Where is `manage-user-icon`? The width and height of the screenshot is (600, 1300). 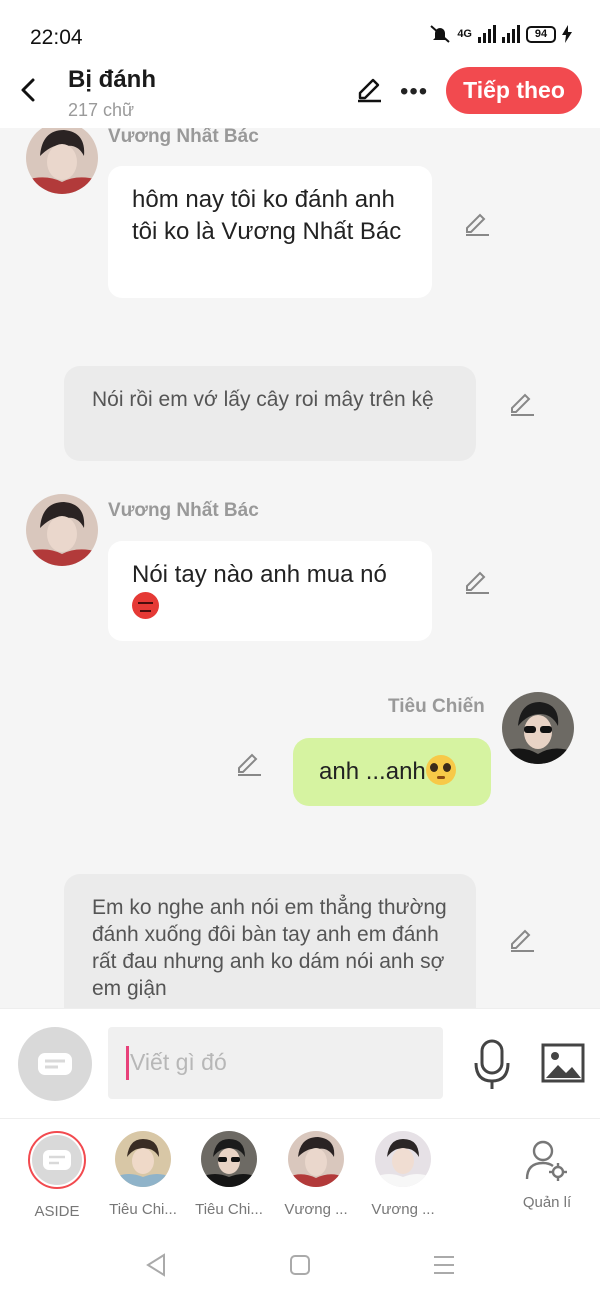 manage-user-icon is located at coordinates (546, 1160).